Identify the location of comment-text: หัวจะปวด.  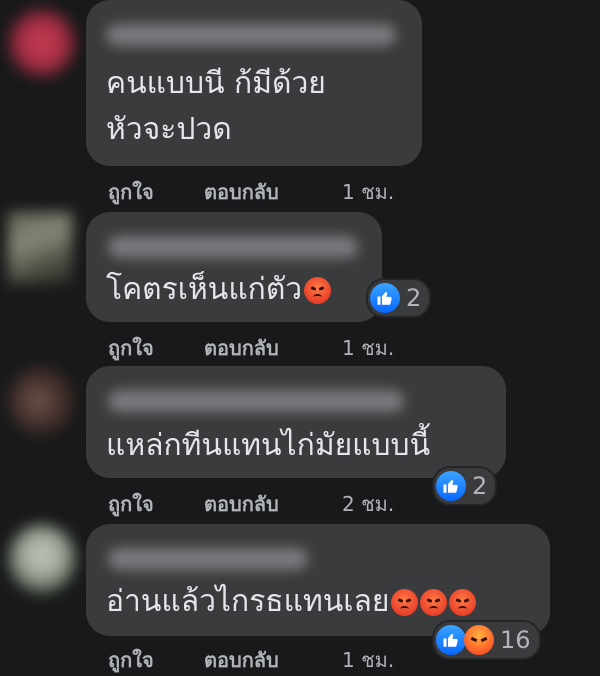
(169, 129).